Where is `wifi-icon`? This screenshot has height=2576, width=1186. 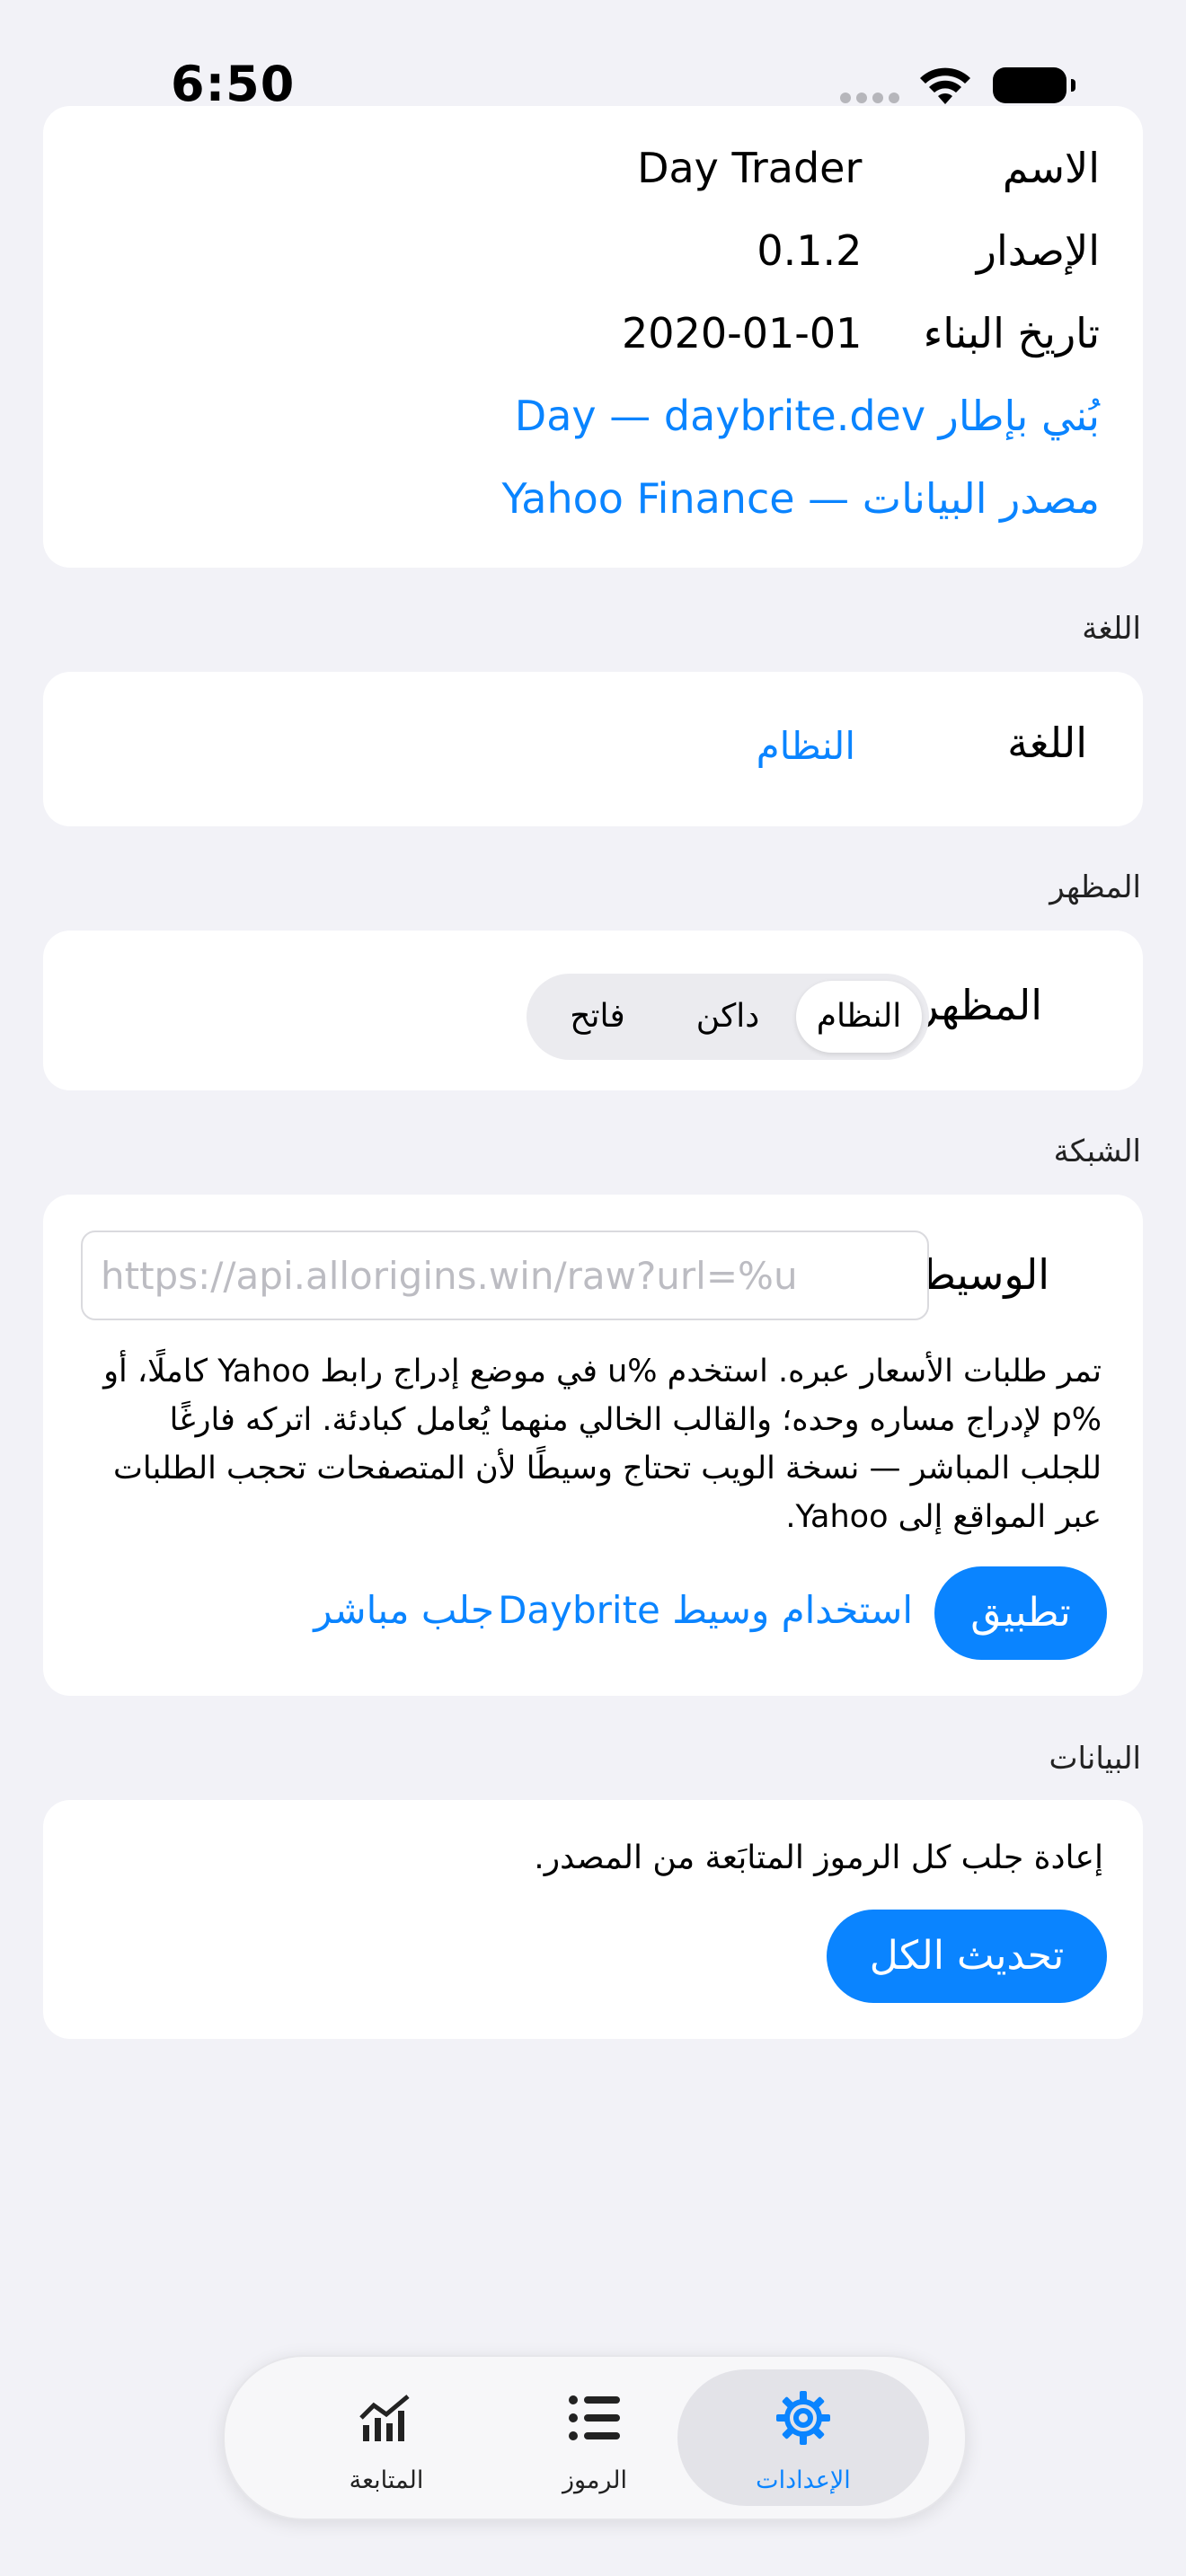 wifi-icon is located at coordinates (945, 87).